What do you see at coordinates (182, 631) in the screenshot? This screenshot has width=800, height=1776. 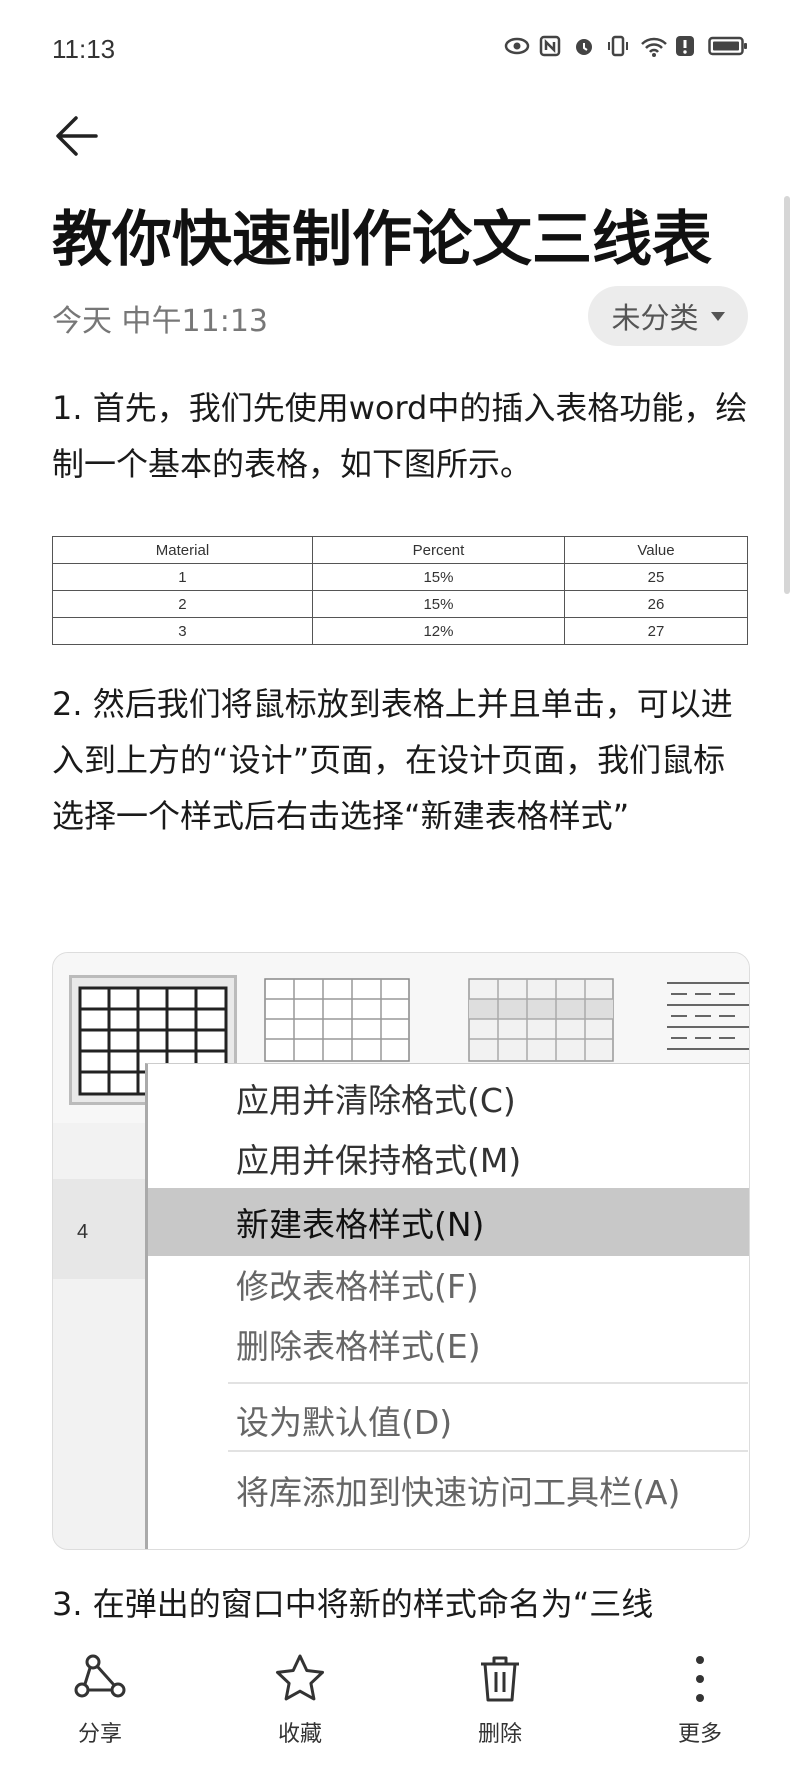 I see `table-cell: 3` at bounding box center [182, 631].